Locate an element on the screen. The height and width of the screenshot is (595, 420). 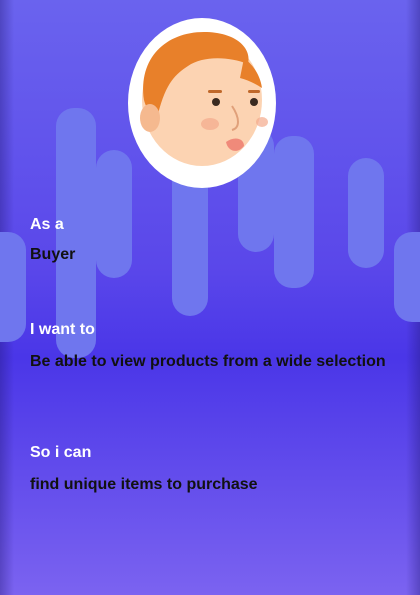
person-face-icon is located at coordinates (204, 99).